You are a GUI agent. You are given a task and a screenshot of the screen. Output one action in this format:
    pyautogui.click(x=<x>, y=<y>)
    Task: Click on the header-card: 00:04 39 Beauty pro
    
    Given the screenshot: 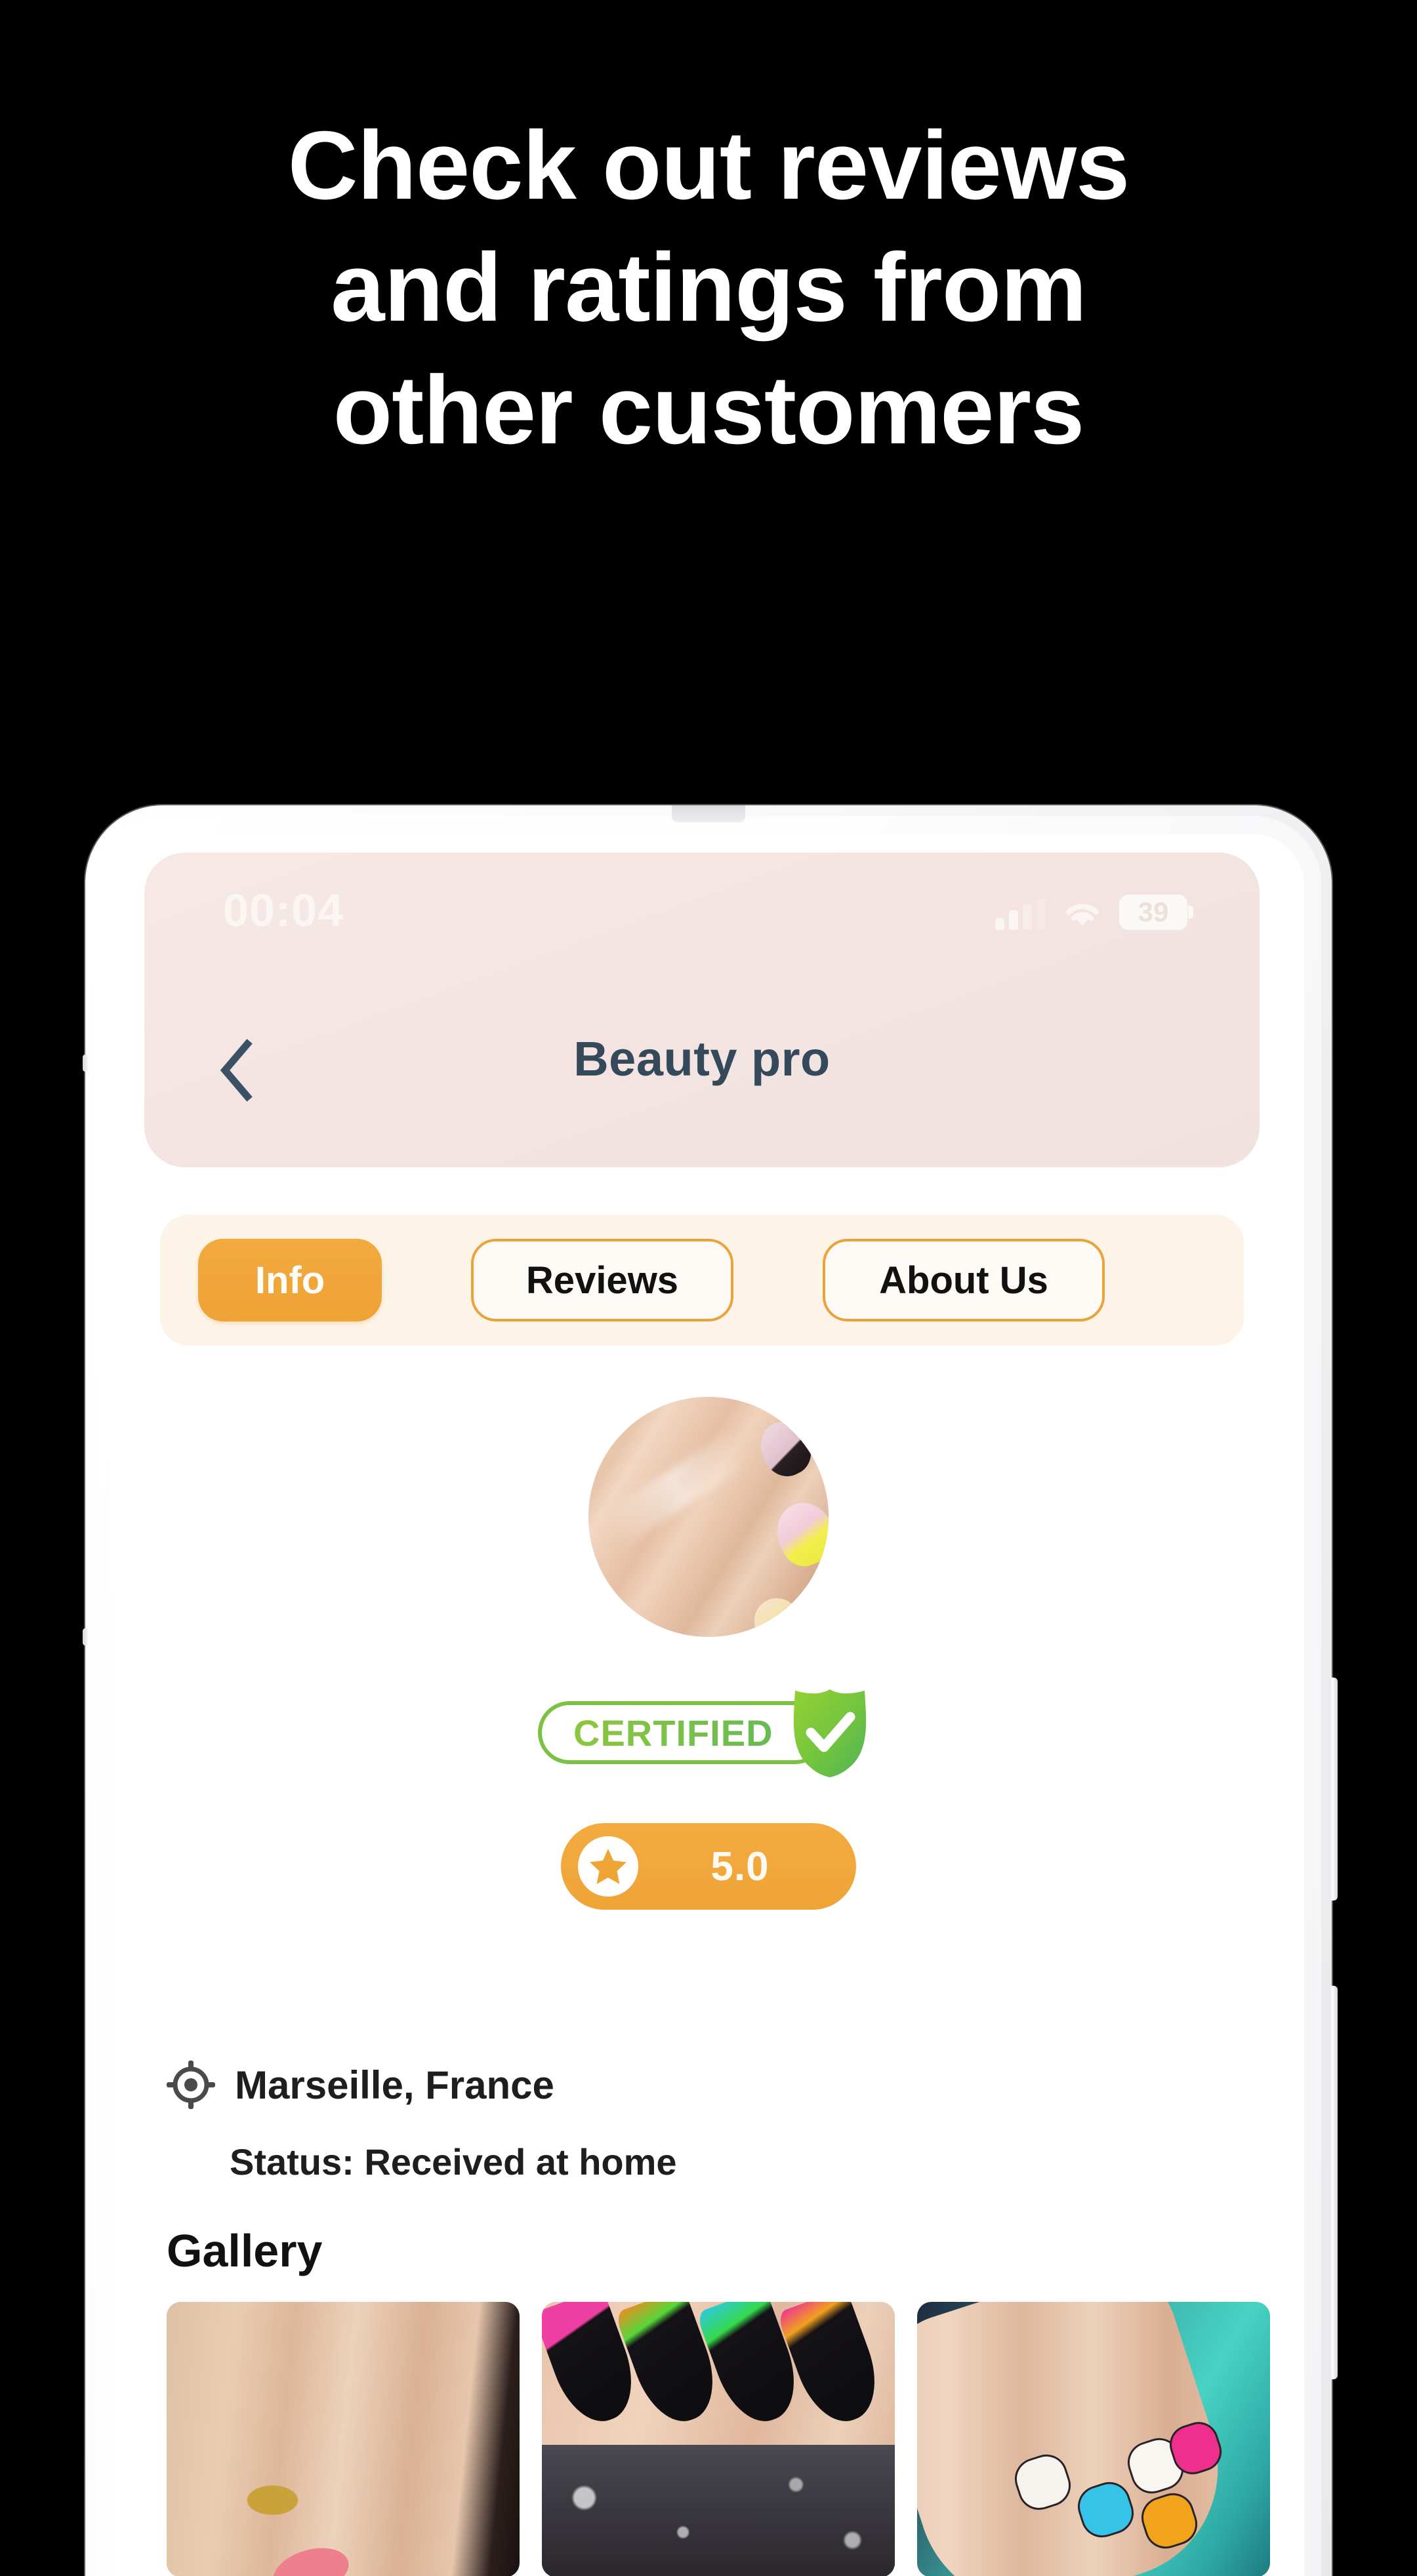 What is the action you would take?
    pyautogui.click(x=702, y=1010)
    